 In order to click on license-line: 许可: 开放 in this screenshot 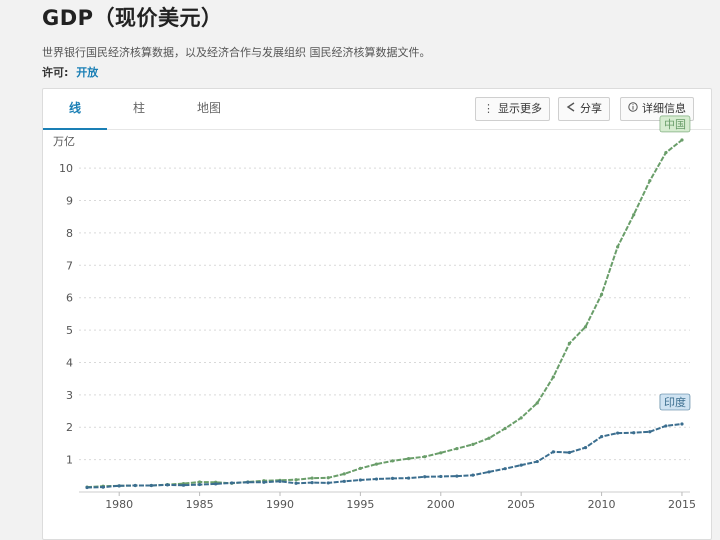, I will do `click(70, 72)`.